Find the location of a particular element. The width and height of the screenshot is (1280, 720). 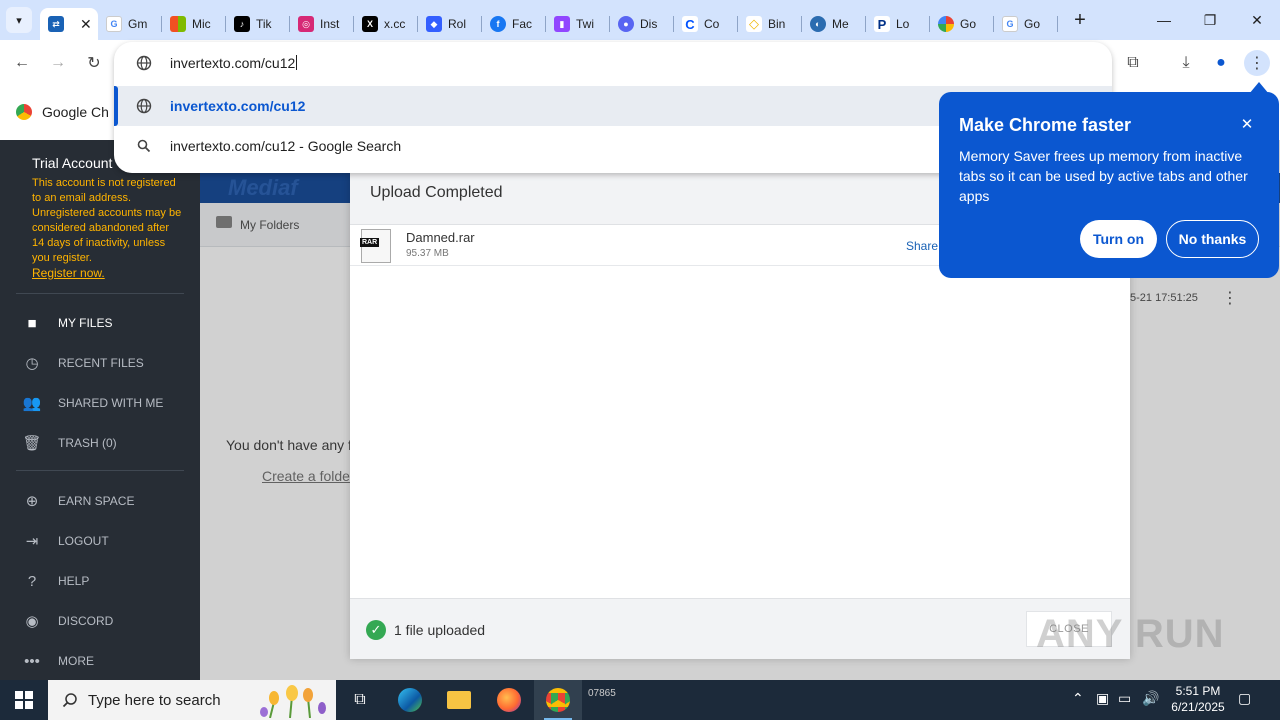

back-button: ← is located at coordinates (22, 63).